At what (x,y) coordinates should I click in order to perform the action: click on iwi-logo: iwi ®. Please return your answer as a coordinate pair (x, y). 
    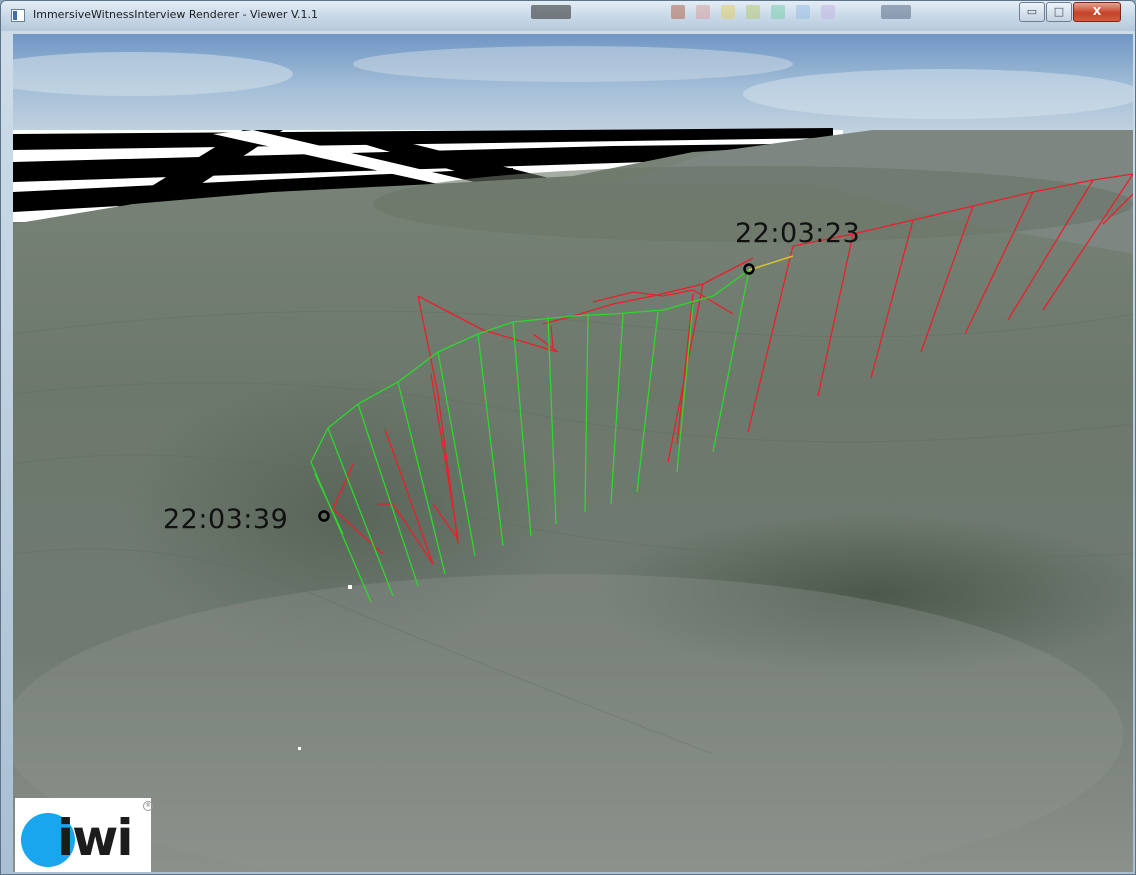
    Looking at the image, I should click on (84, 835).